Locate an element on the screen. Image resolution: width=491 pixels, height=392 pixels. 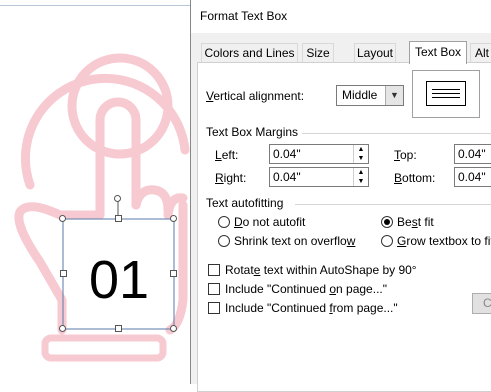
do-not-autofit-label: Do not autofit is located at coordinates (269, 222).